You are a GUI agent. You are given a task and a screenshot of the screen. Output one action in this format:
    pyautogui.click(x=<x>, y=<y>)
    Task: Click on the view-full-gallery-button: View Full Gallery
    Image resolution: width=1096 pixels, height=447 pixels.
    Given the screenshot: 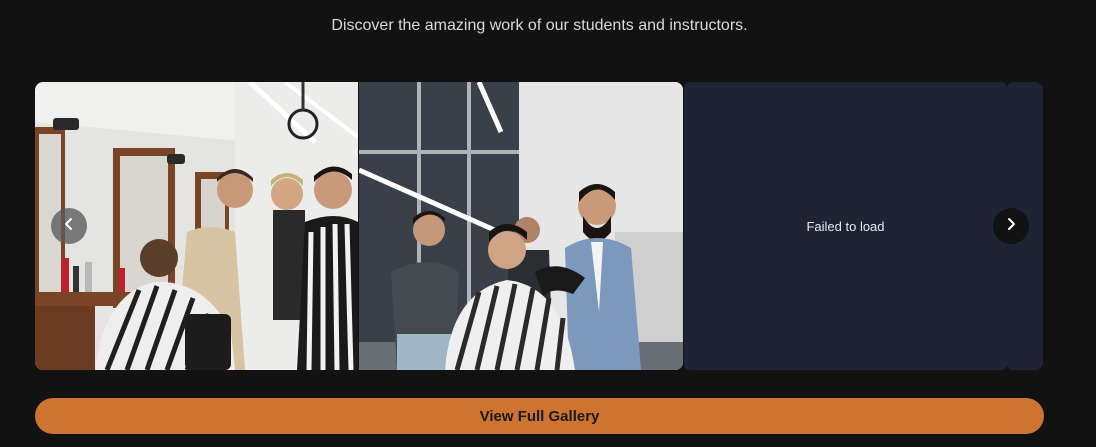 What is the action you would take?
    pyautogui.click(x=539, y=416)
    